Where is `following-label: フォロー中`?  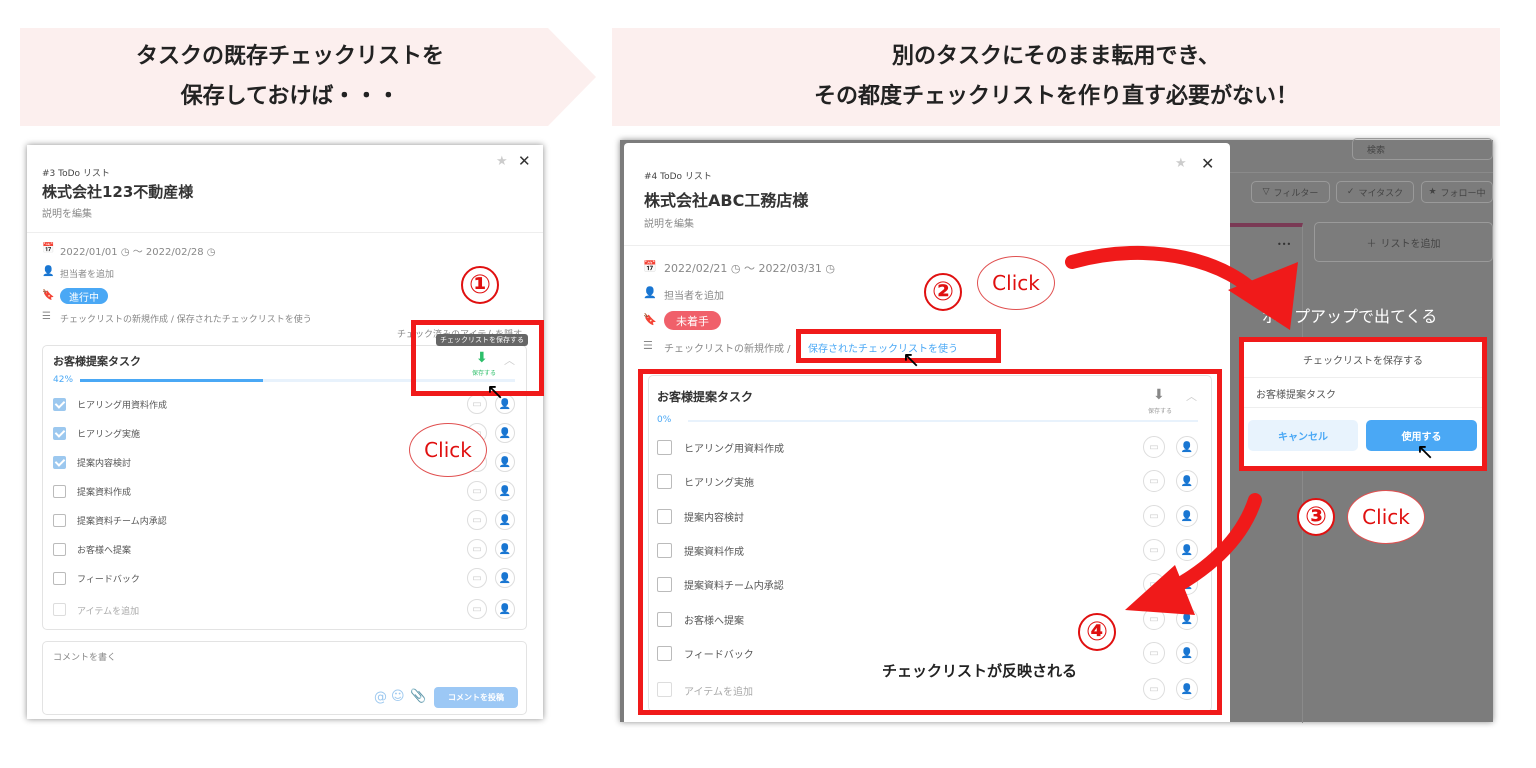
following-label: フォロー中 is located at coordinates (1463, 193).